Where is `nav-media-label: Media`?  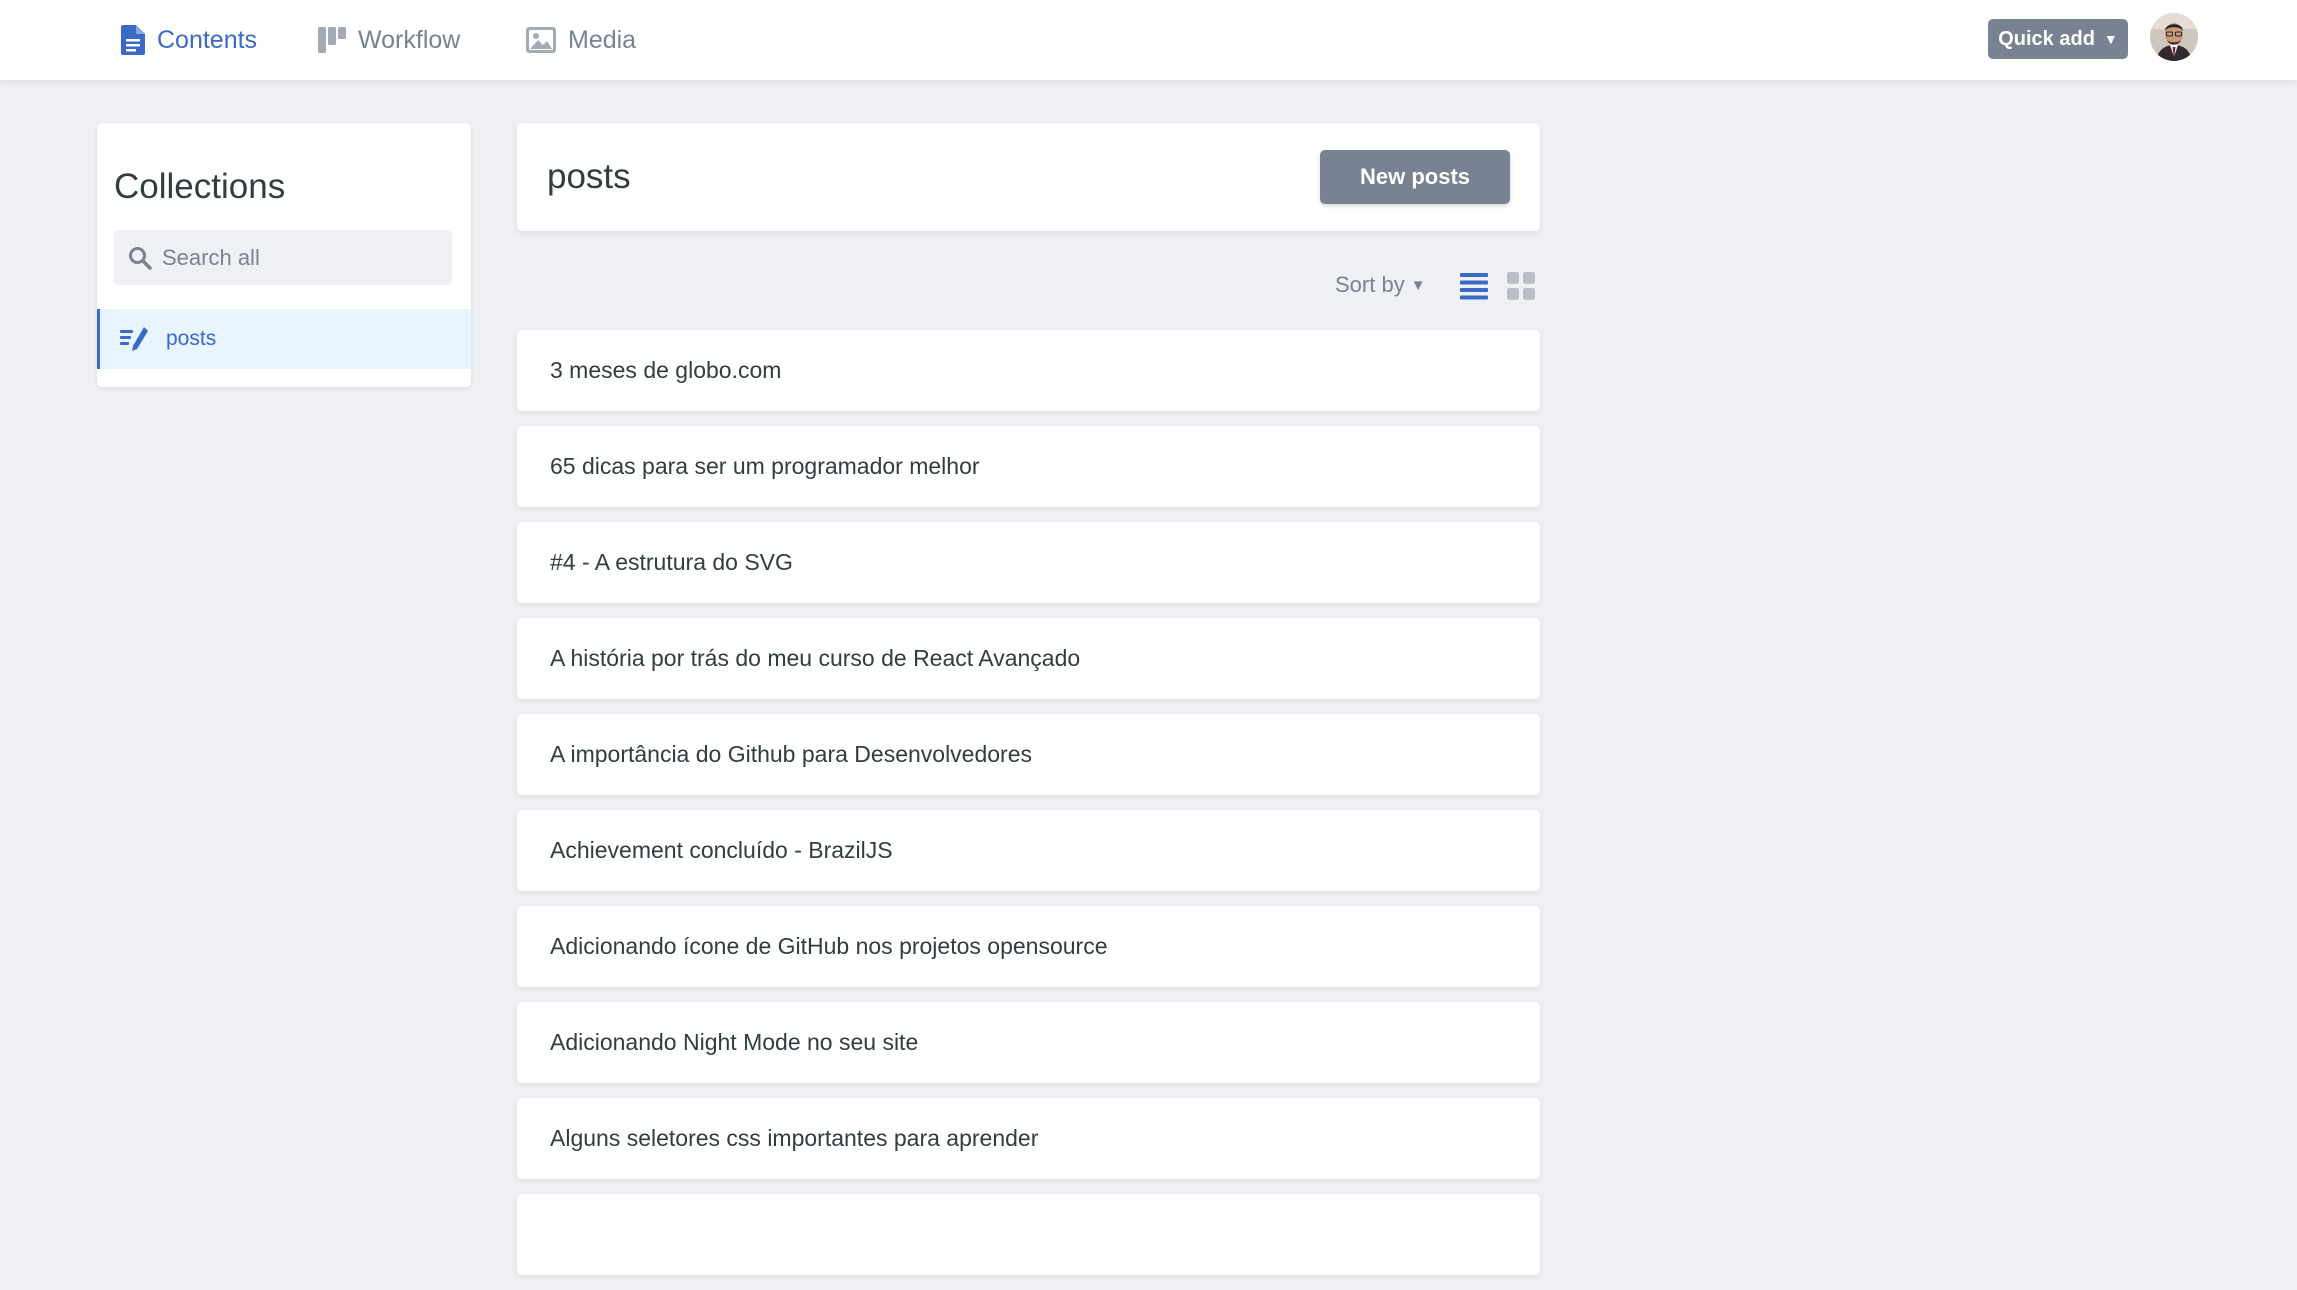 nav-media-label: Media is located at coordinates (602, 39).